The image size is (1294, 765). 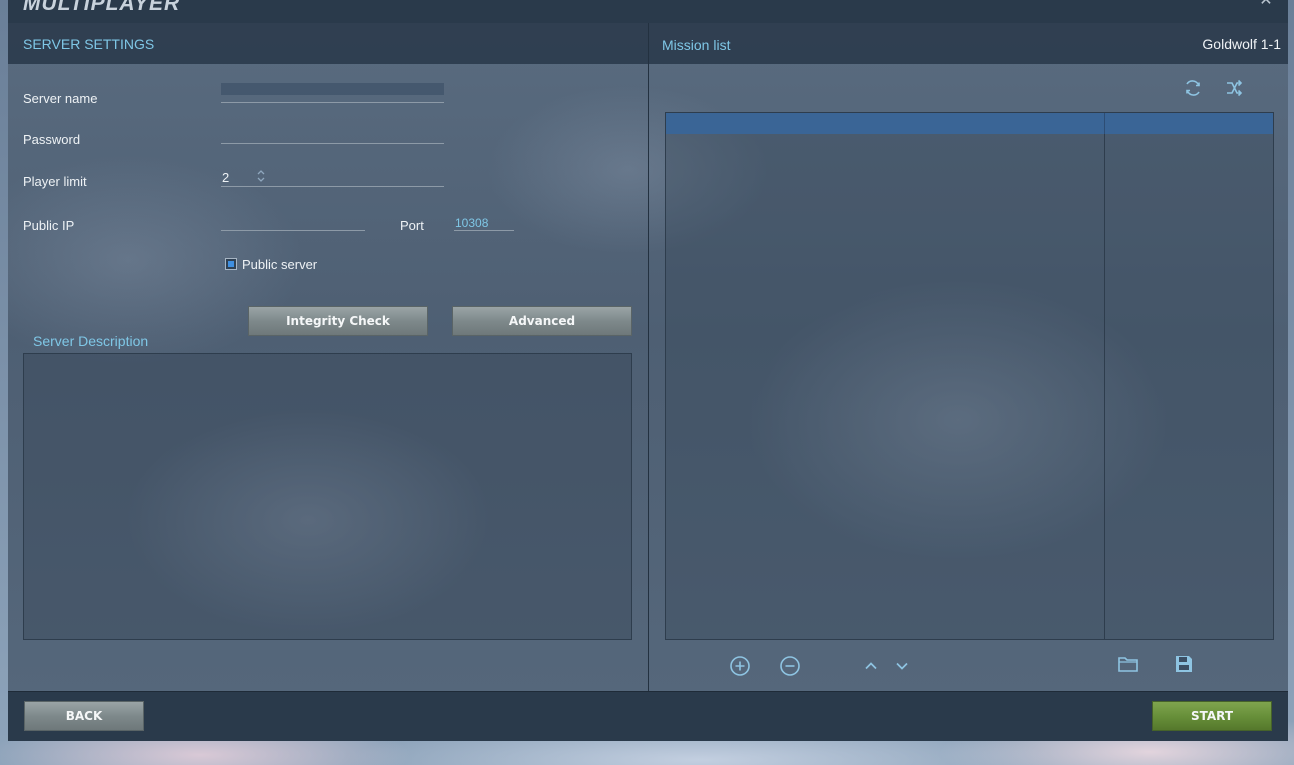 What do you see at coordinates (902, 666) in the screenshot?
I see `move-down-icon` at bounding box center [902, 666].